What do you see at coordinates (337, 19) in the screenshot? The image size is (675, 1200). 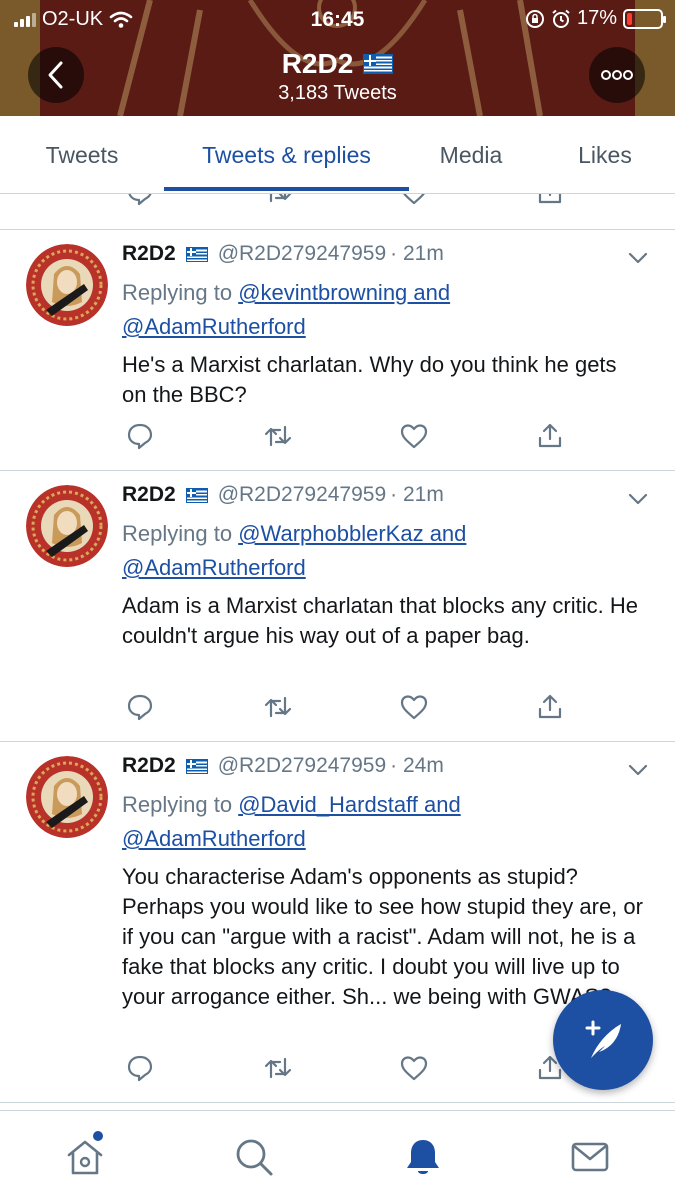 I see `status-bar: O2-UK 16:45 17%` at bounding box center [337, 19].